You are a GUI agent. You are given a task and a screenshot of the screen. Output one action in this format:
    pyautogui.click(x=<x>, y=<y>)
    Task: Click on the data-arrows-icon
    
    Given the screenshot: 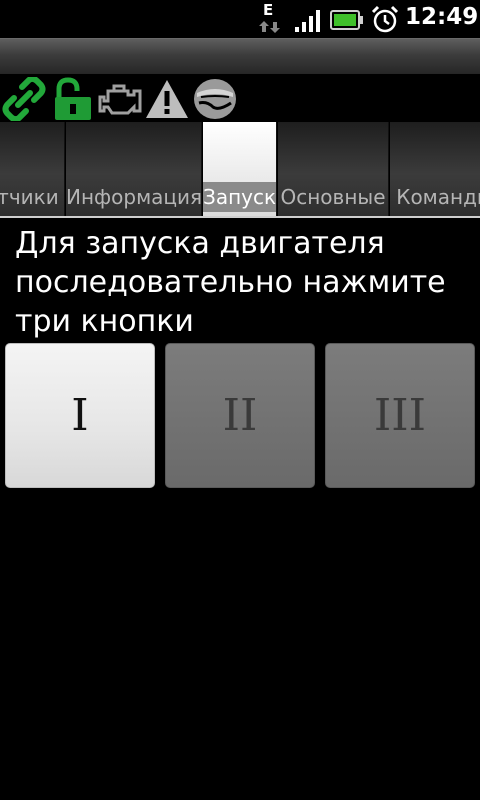 What is the action you would take?
    pyautogui.click(x=269, y=27)
    